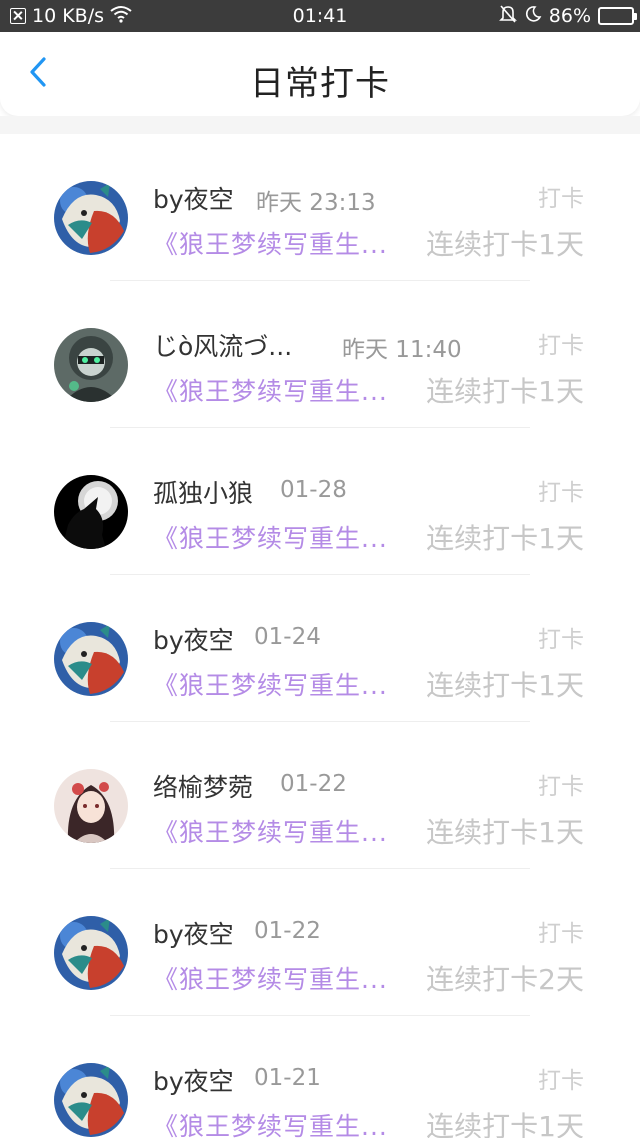  I want to click on status-right: 86%, so click(567, 16).